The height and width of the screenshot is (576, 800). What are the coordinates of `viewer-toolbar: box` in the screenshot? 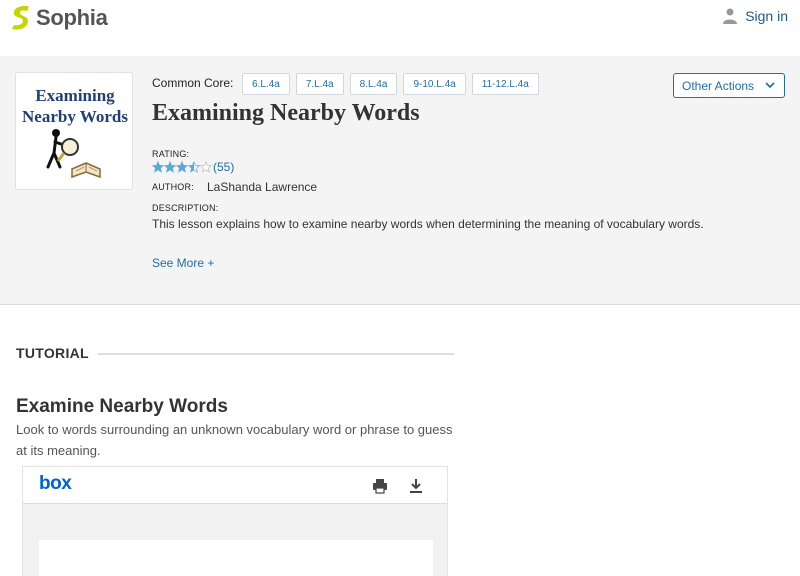 It's located at (235, 485).